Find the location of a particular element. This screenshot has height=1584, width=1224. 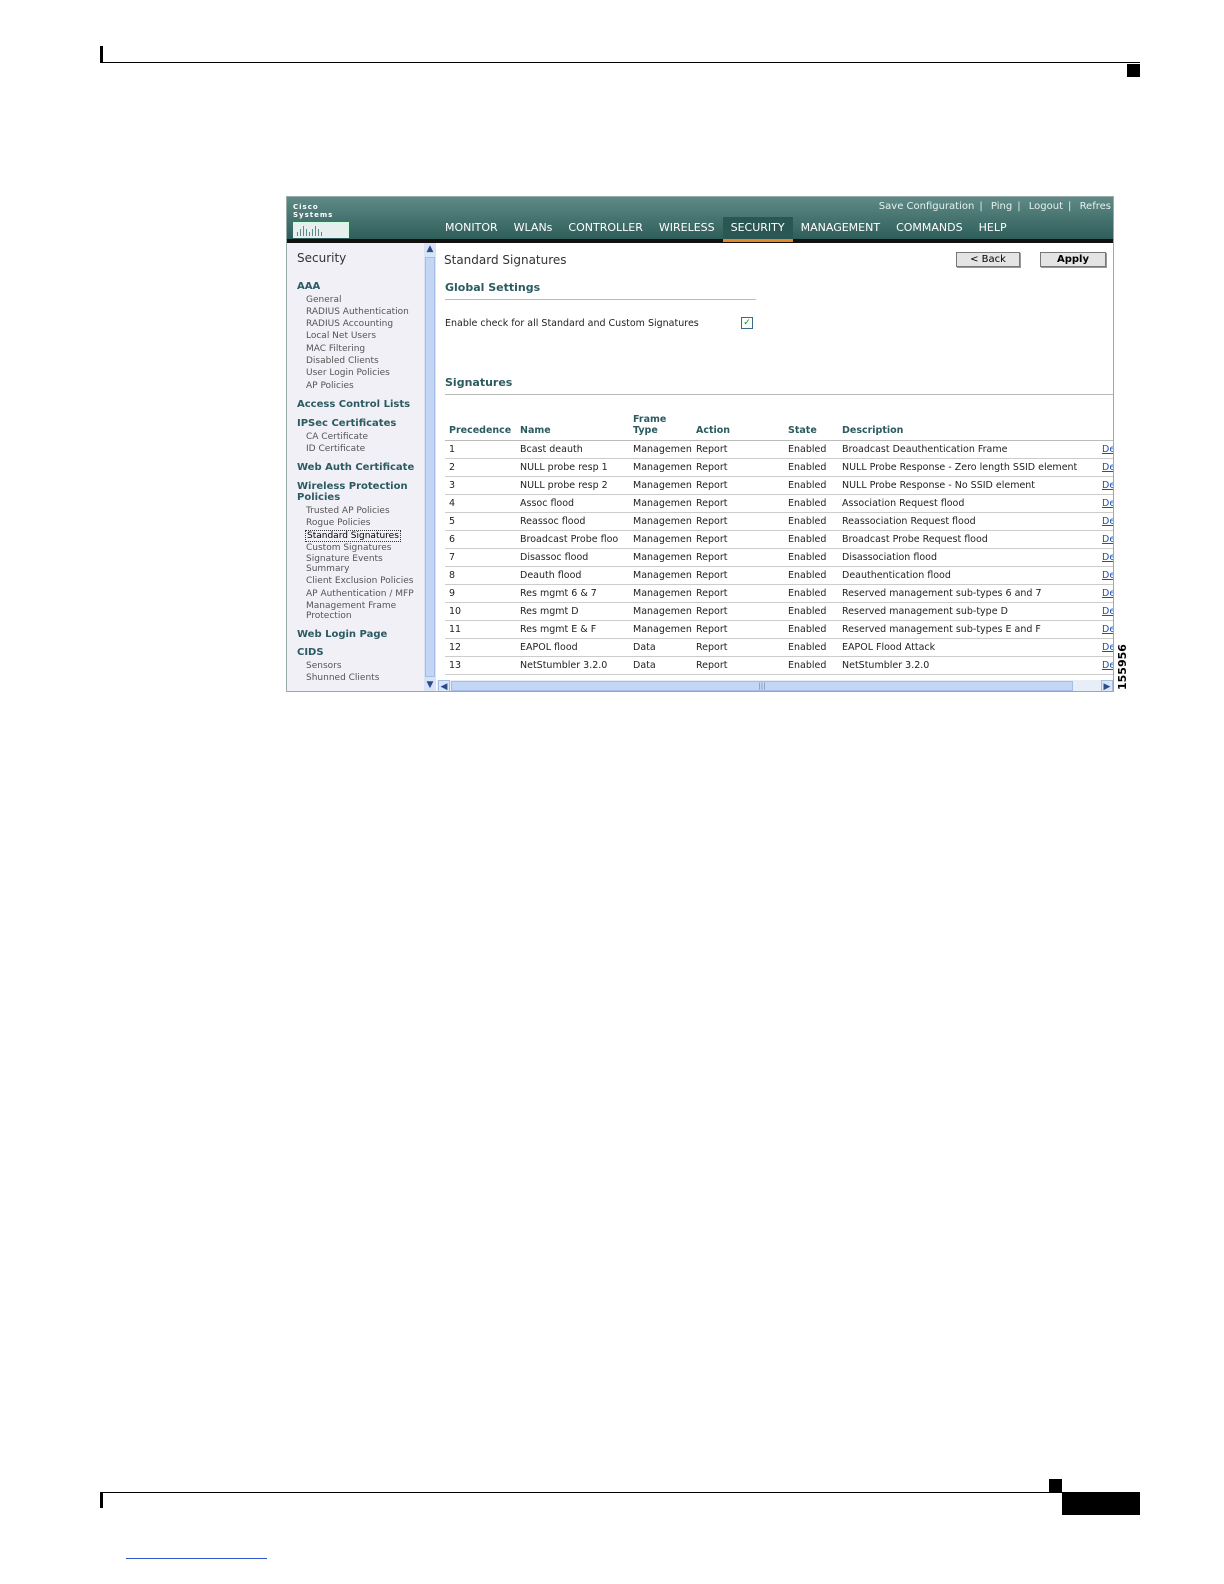

sidebar-item-custom-signatures: Custom Signatures is located at coordinates (348, 548).